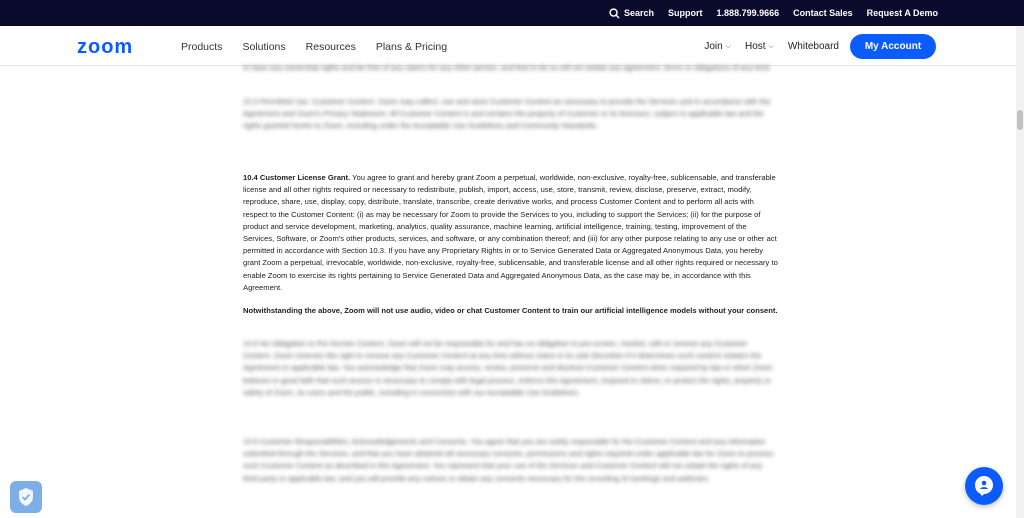 This screenshot has height=518, width=1024. I want to click on whiteboard-link: Whiteboard, so click(813, 46).